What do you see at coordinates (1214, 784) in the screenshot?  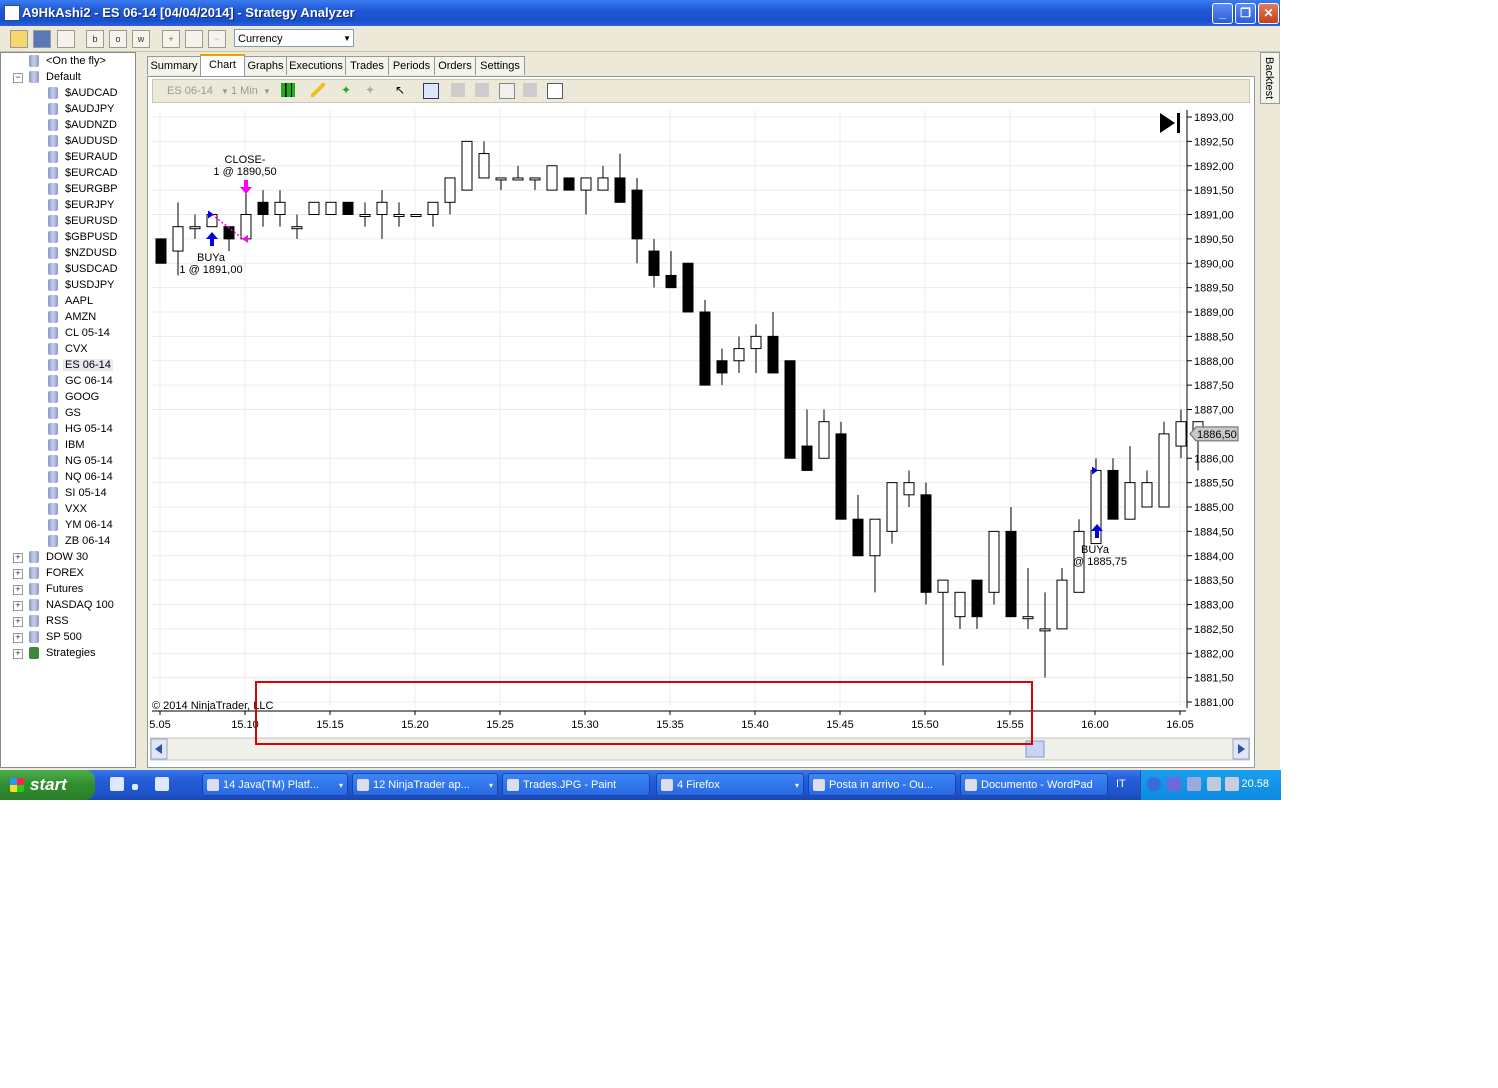 I see `volume-icon` at bounding box center [1214, 784].